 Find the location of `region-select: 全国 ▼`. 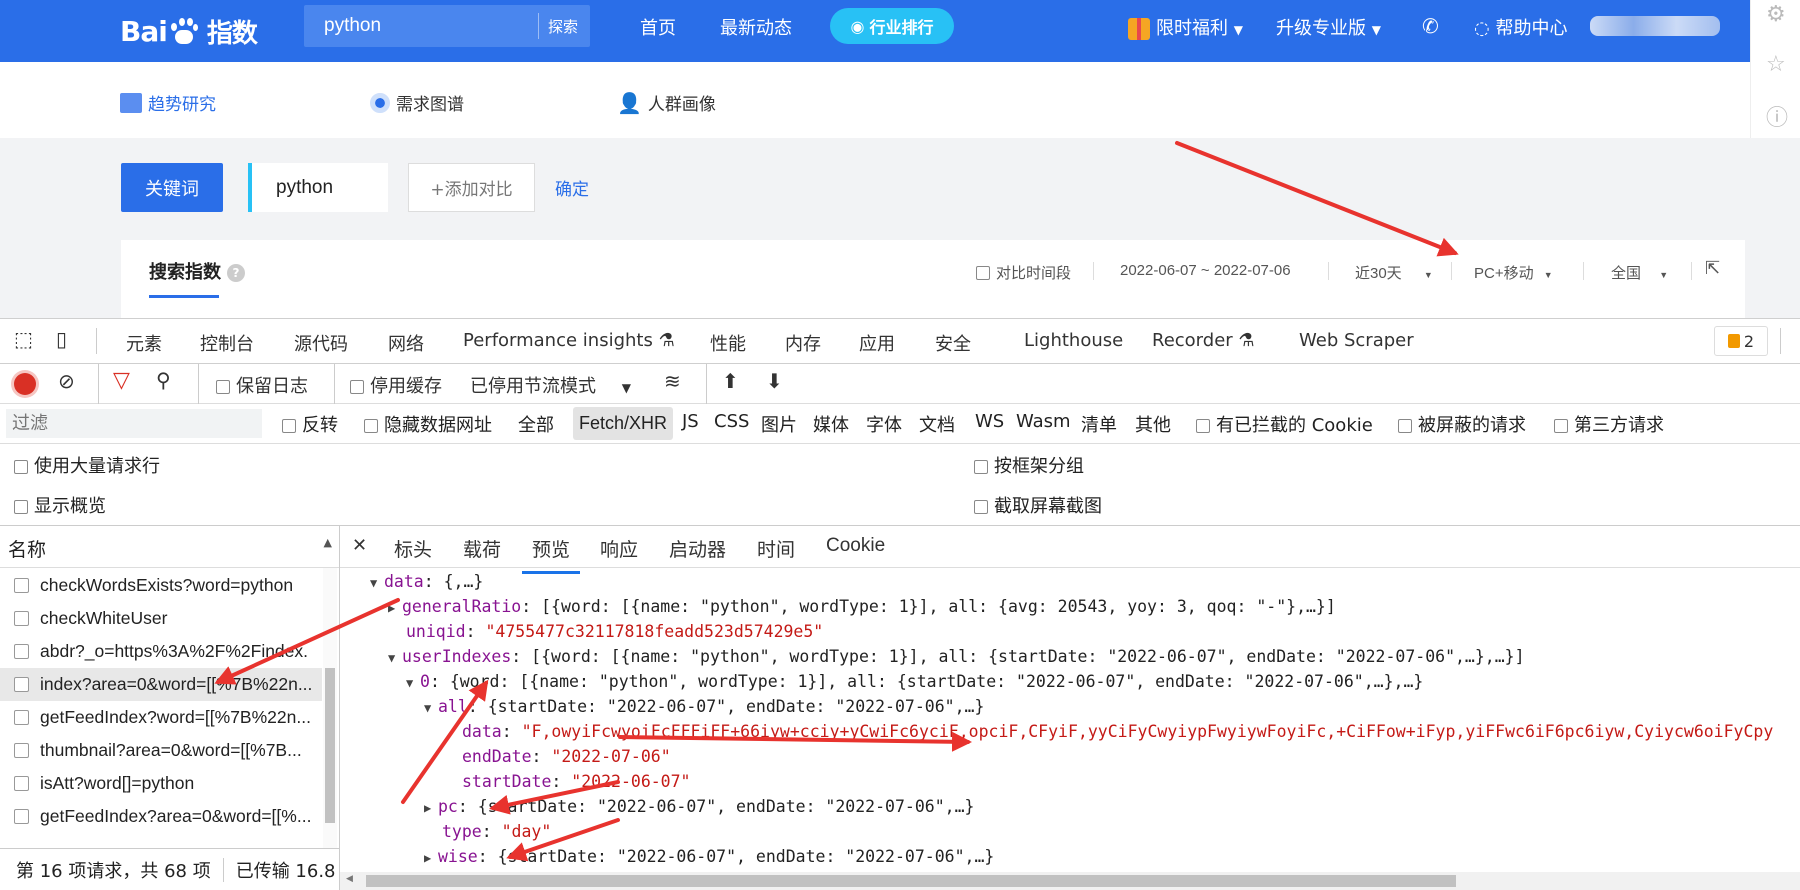

region-select: 全国 ▼ is located at coordinates (1639, 272).